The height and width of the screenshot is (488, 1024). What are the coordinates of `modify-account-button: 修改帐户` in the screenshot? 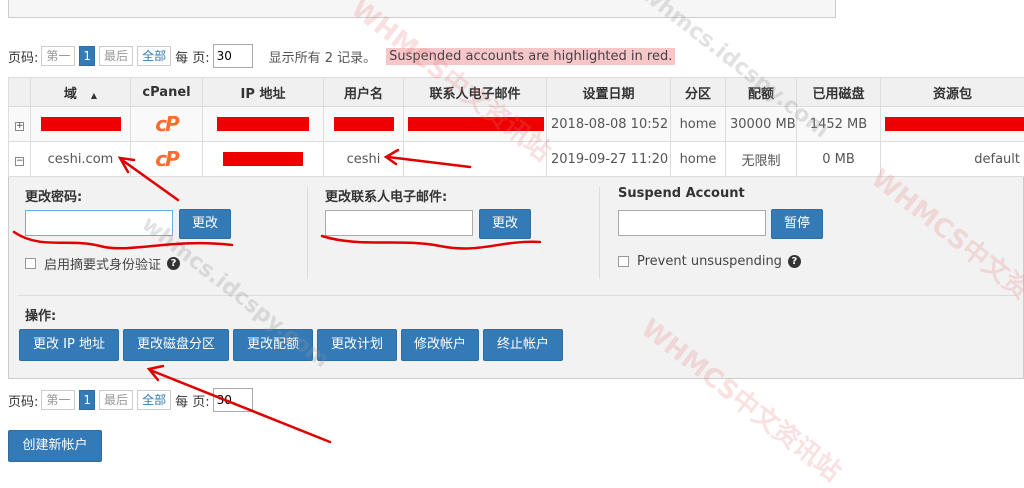 It's located at (440, 345).